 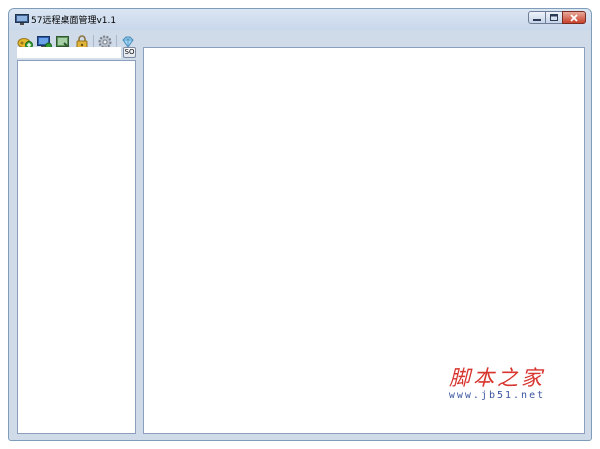 I want to click on search-input, so click(x=69, y=53).